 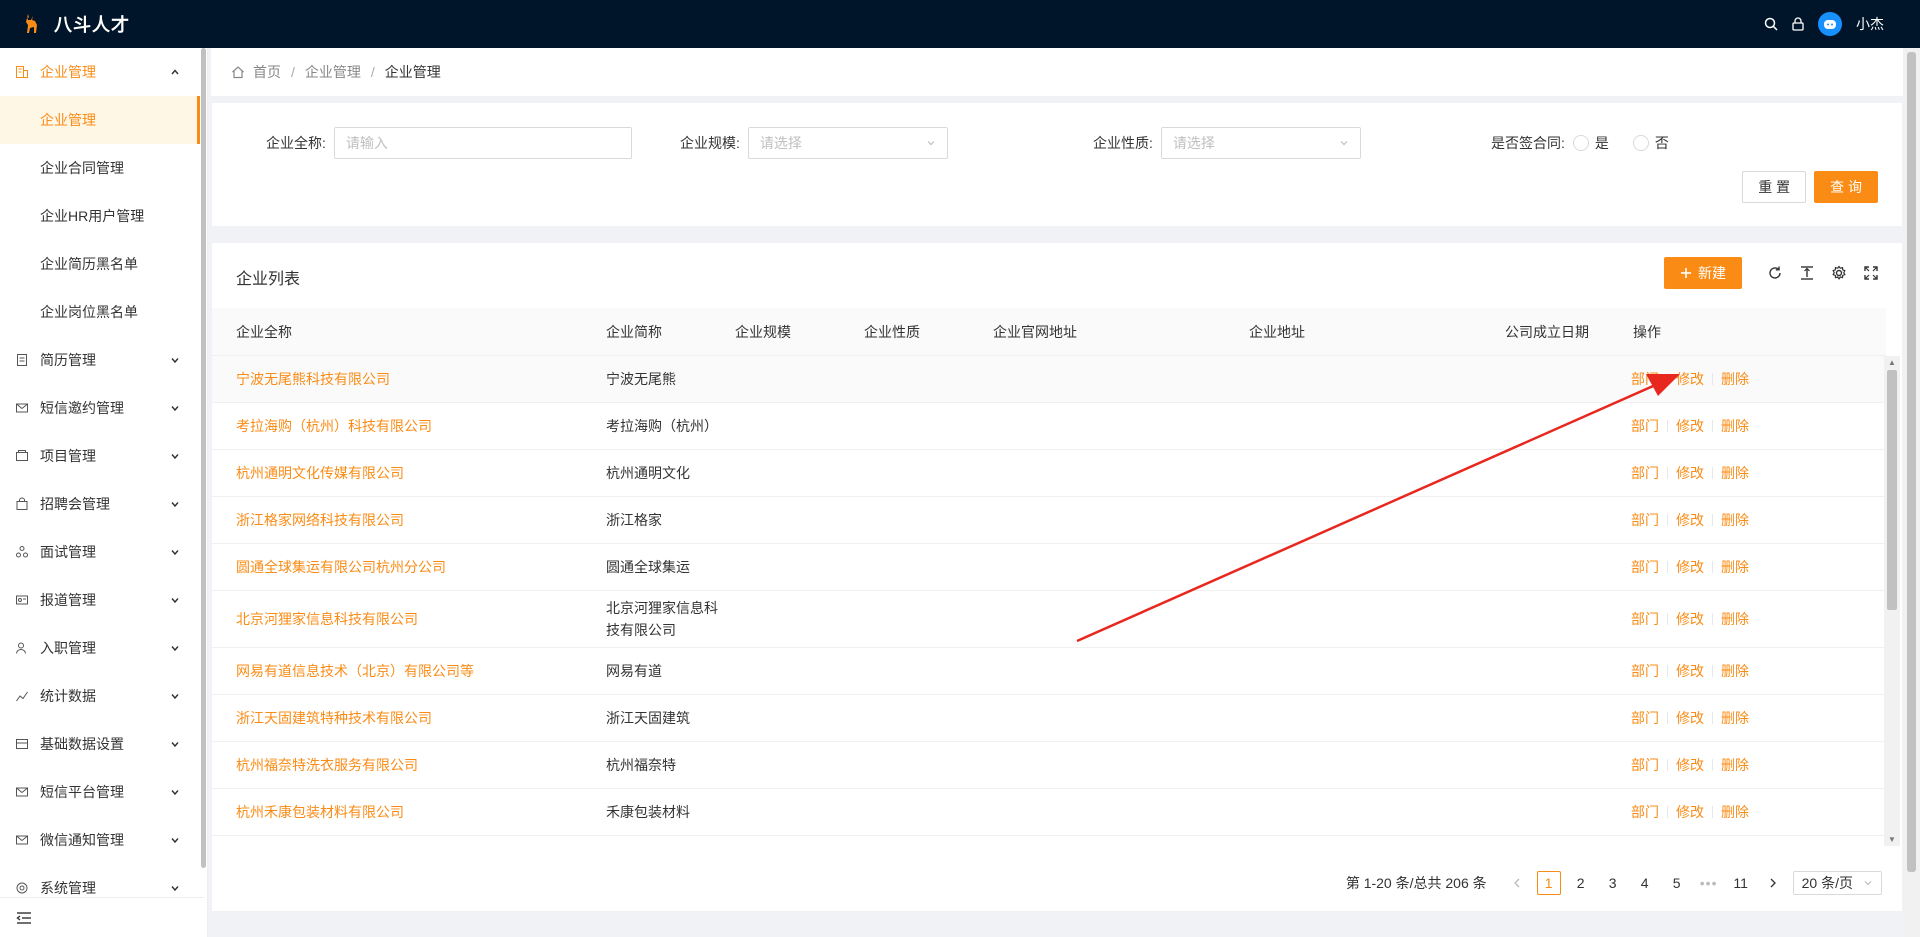 I want to click on company-name-link: 北京河狸家信息科技有限公司, so click(x=327, y=619).